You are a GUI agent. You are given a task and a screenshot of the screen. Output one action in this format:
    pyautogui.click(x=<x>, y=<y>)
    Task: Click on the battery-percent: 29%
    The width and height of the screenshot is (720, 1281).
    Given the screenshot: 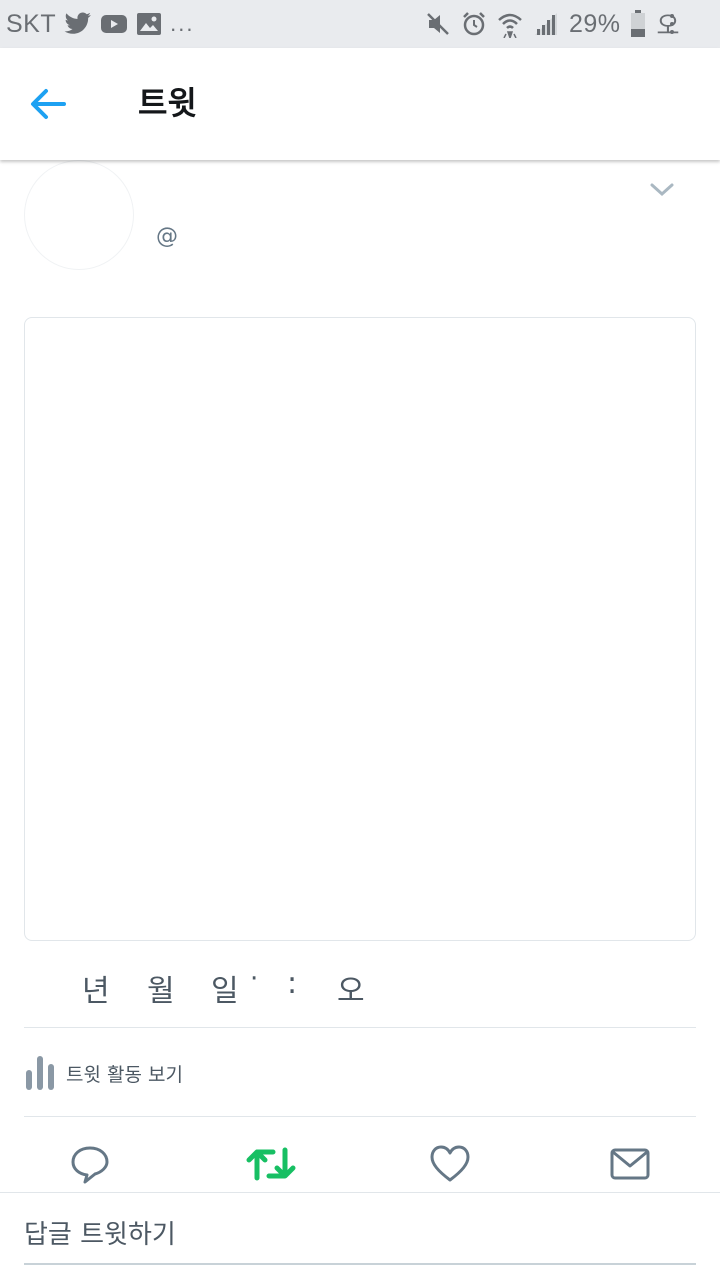 What is the action you would take?
    pyautogui.click(x=594, y=23)
    